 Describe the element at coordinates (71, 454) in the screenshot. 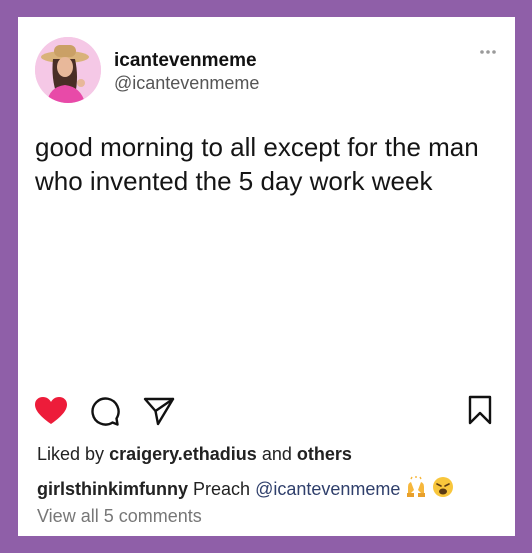

I see `likes-prefix: Liked by` at that location.